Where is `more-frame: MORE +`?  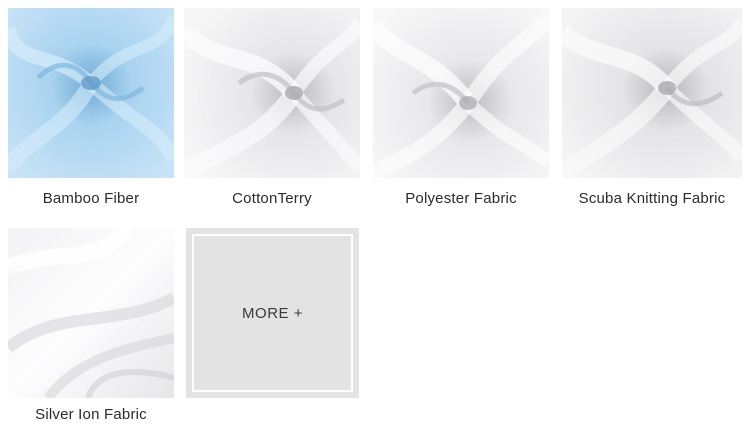 more-frame: MORE + is located at coordinates (272, 313).